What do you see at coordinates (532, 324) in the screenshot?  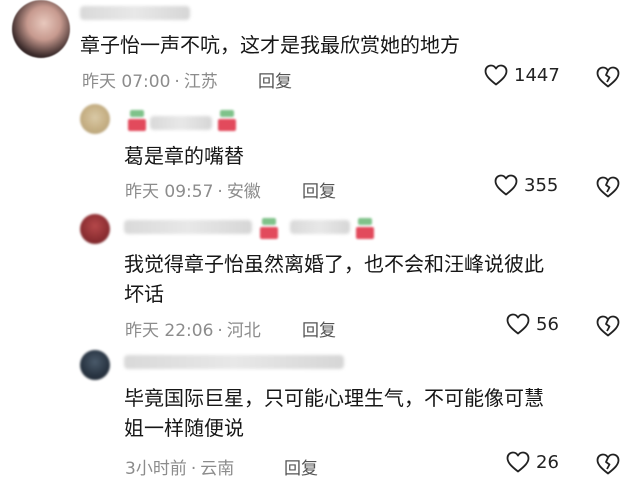 I see `like-button: 56` at bounding box center [532, 324].